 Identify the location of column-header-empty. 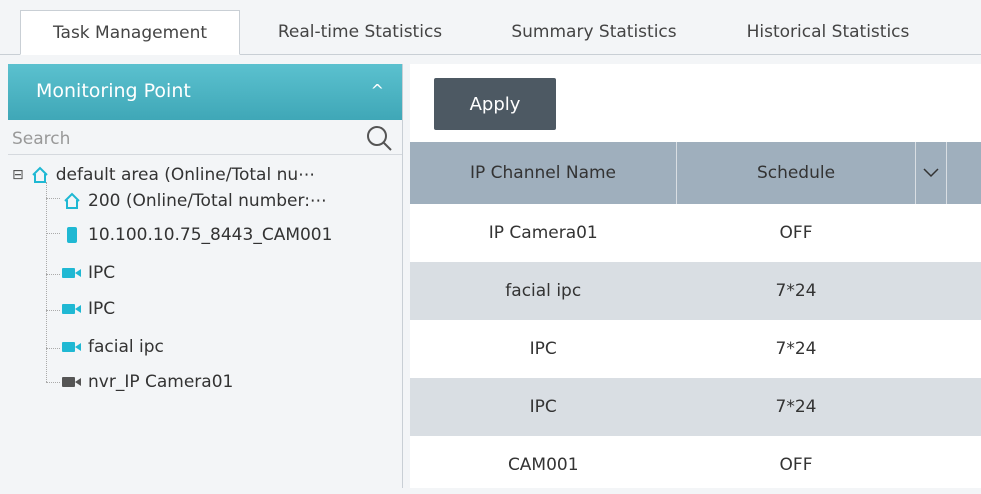
(964, 173).